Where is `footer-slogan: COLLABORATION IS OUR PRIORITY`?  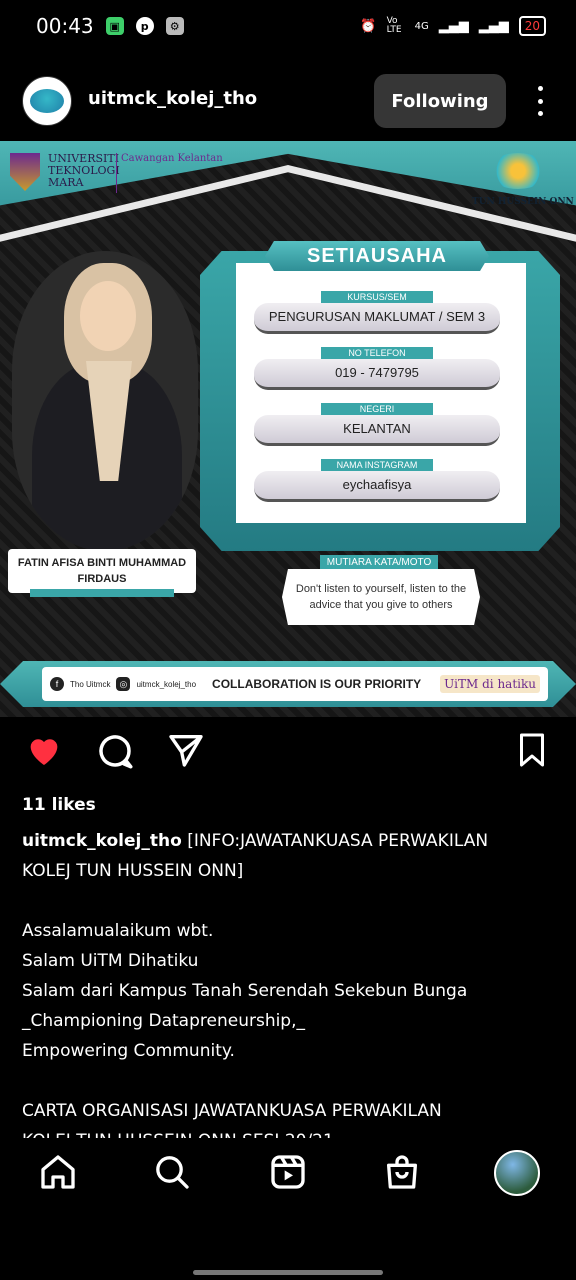 footer-slogan: COLLABORATION IS OUR PRIORITY is located at coordinates (317, 684).